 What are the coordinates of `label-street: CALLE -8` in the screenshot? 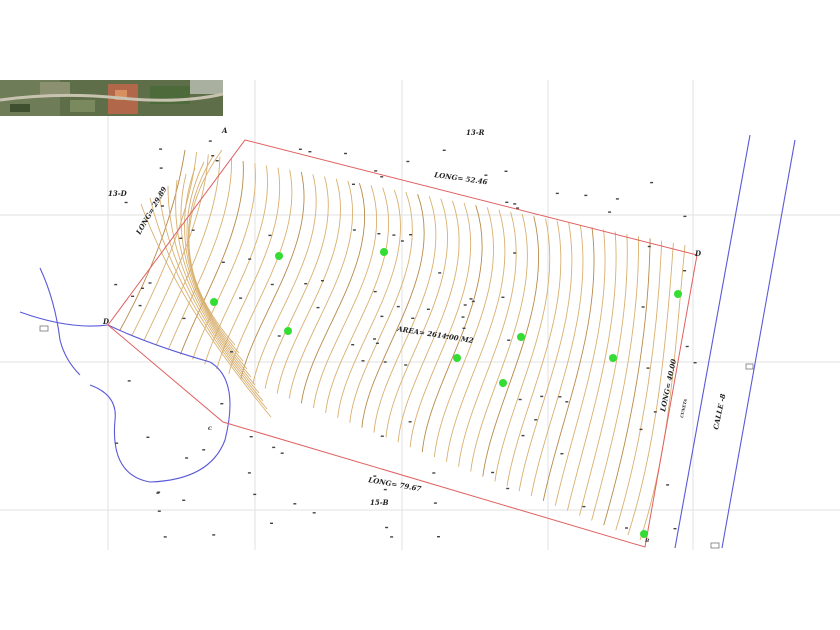 It's located at (719, 412).